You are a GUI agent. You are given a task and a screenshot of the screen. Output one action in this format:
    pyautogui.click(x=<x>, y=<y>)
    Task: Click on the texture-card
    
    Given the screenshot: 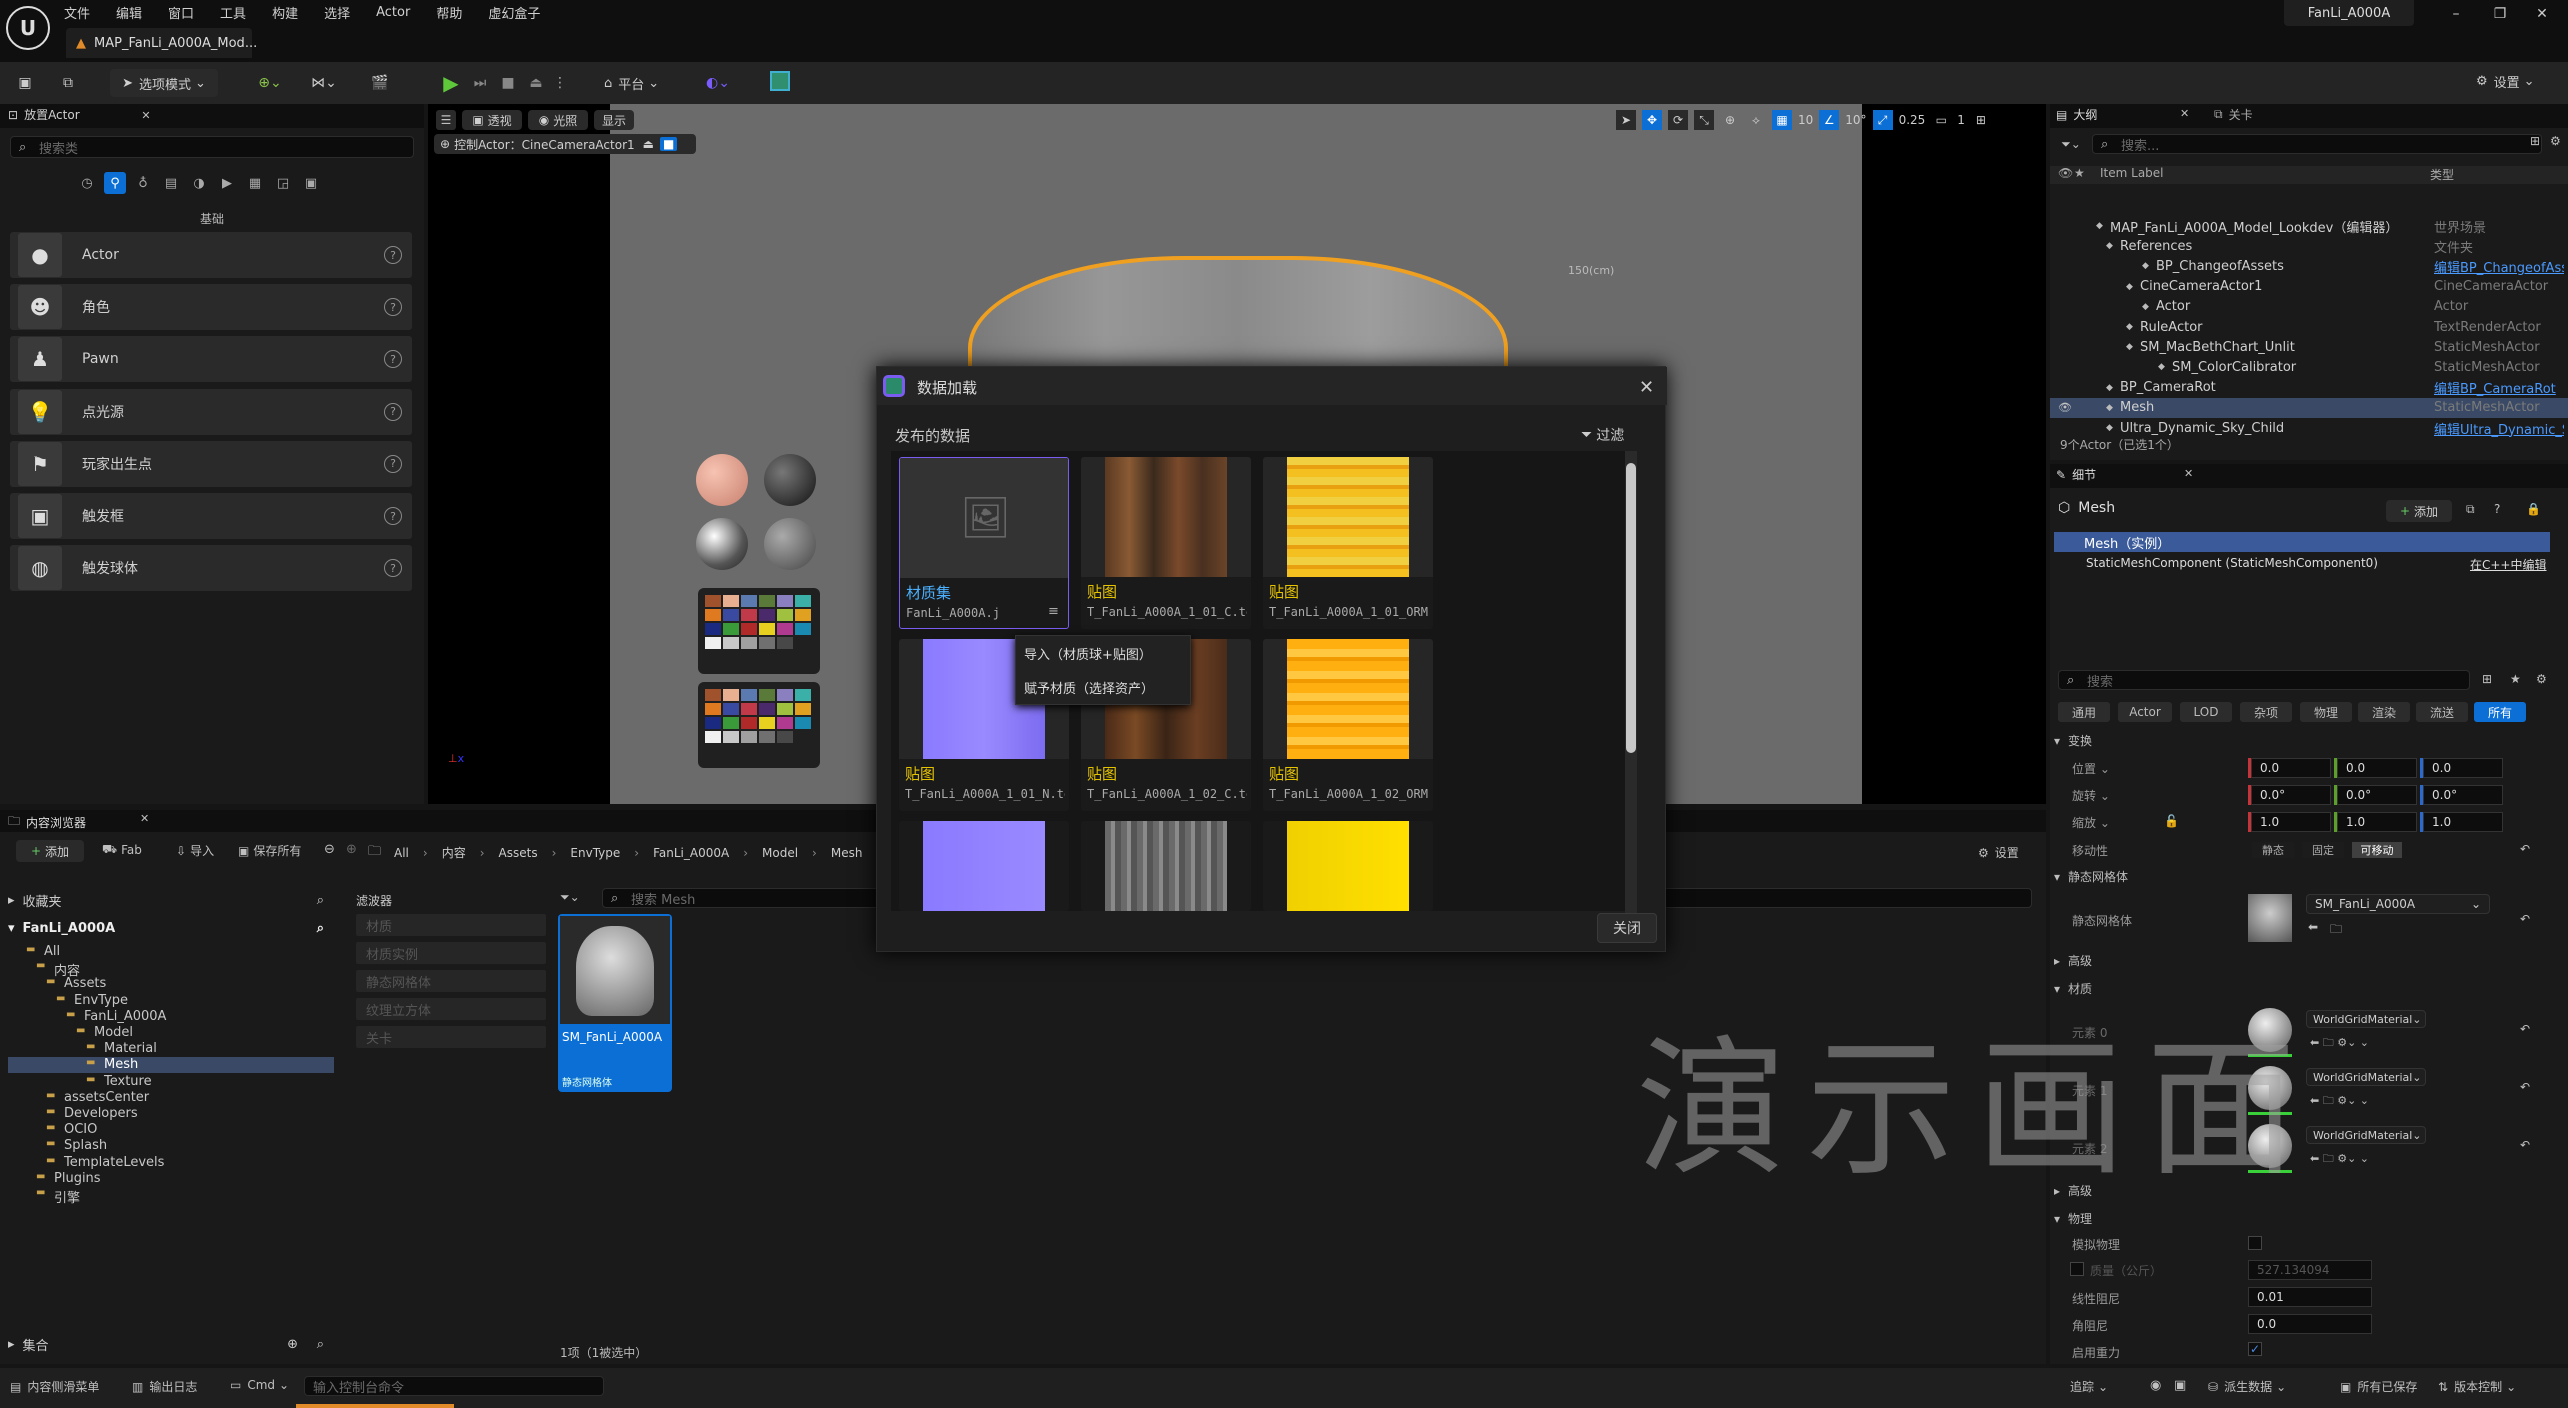 What is the action you would take?
    pyautogui.click(x=984, y=866)
    